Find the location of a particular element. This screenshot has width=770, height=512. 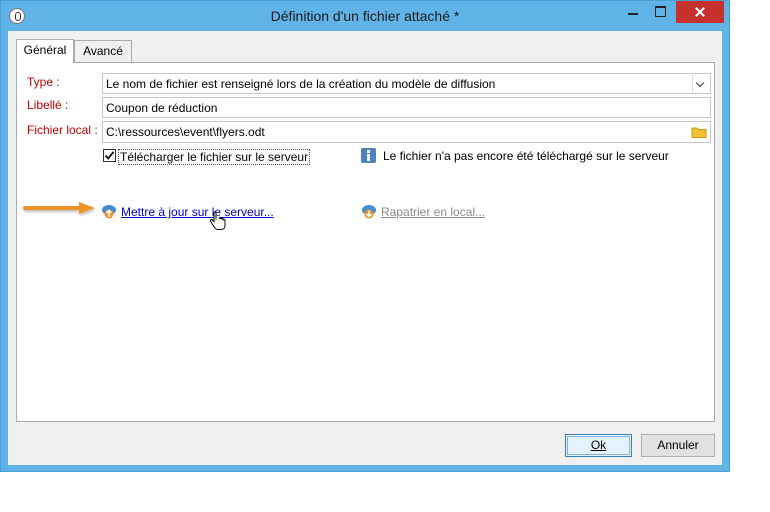

hand-cursor-icon is located at coordinates (217, 220).